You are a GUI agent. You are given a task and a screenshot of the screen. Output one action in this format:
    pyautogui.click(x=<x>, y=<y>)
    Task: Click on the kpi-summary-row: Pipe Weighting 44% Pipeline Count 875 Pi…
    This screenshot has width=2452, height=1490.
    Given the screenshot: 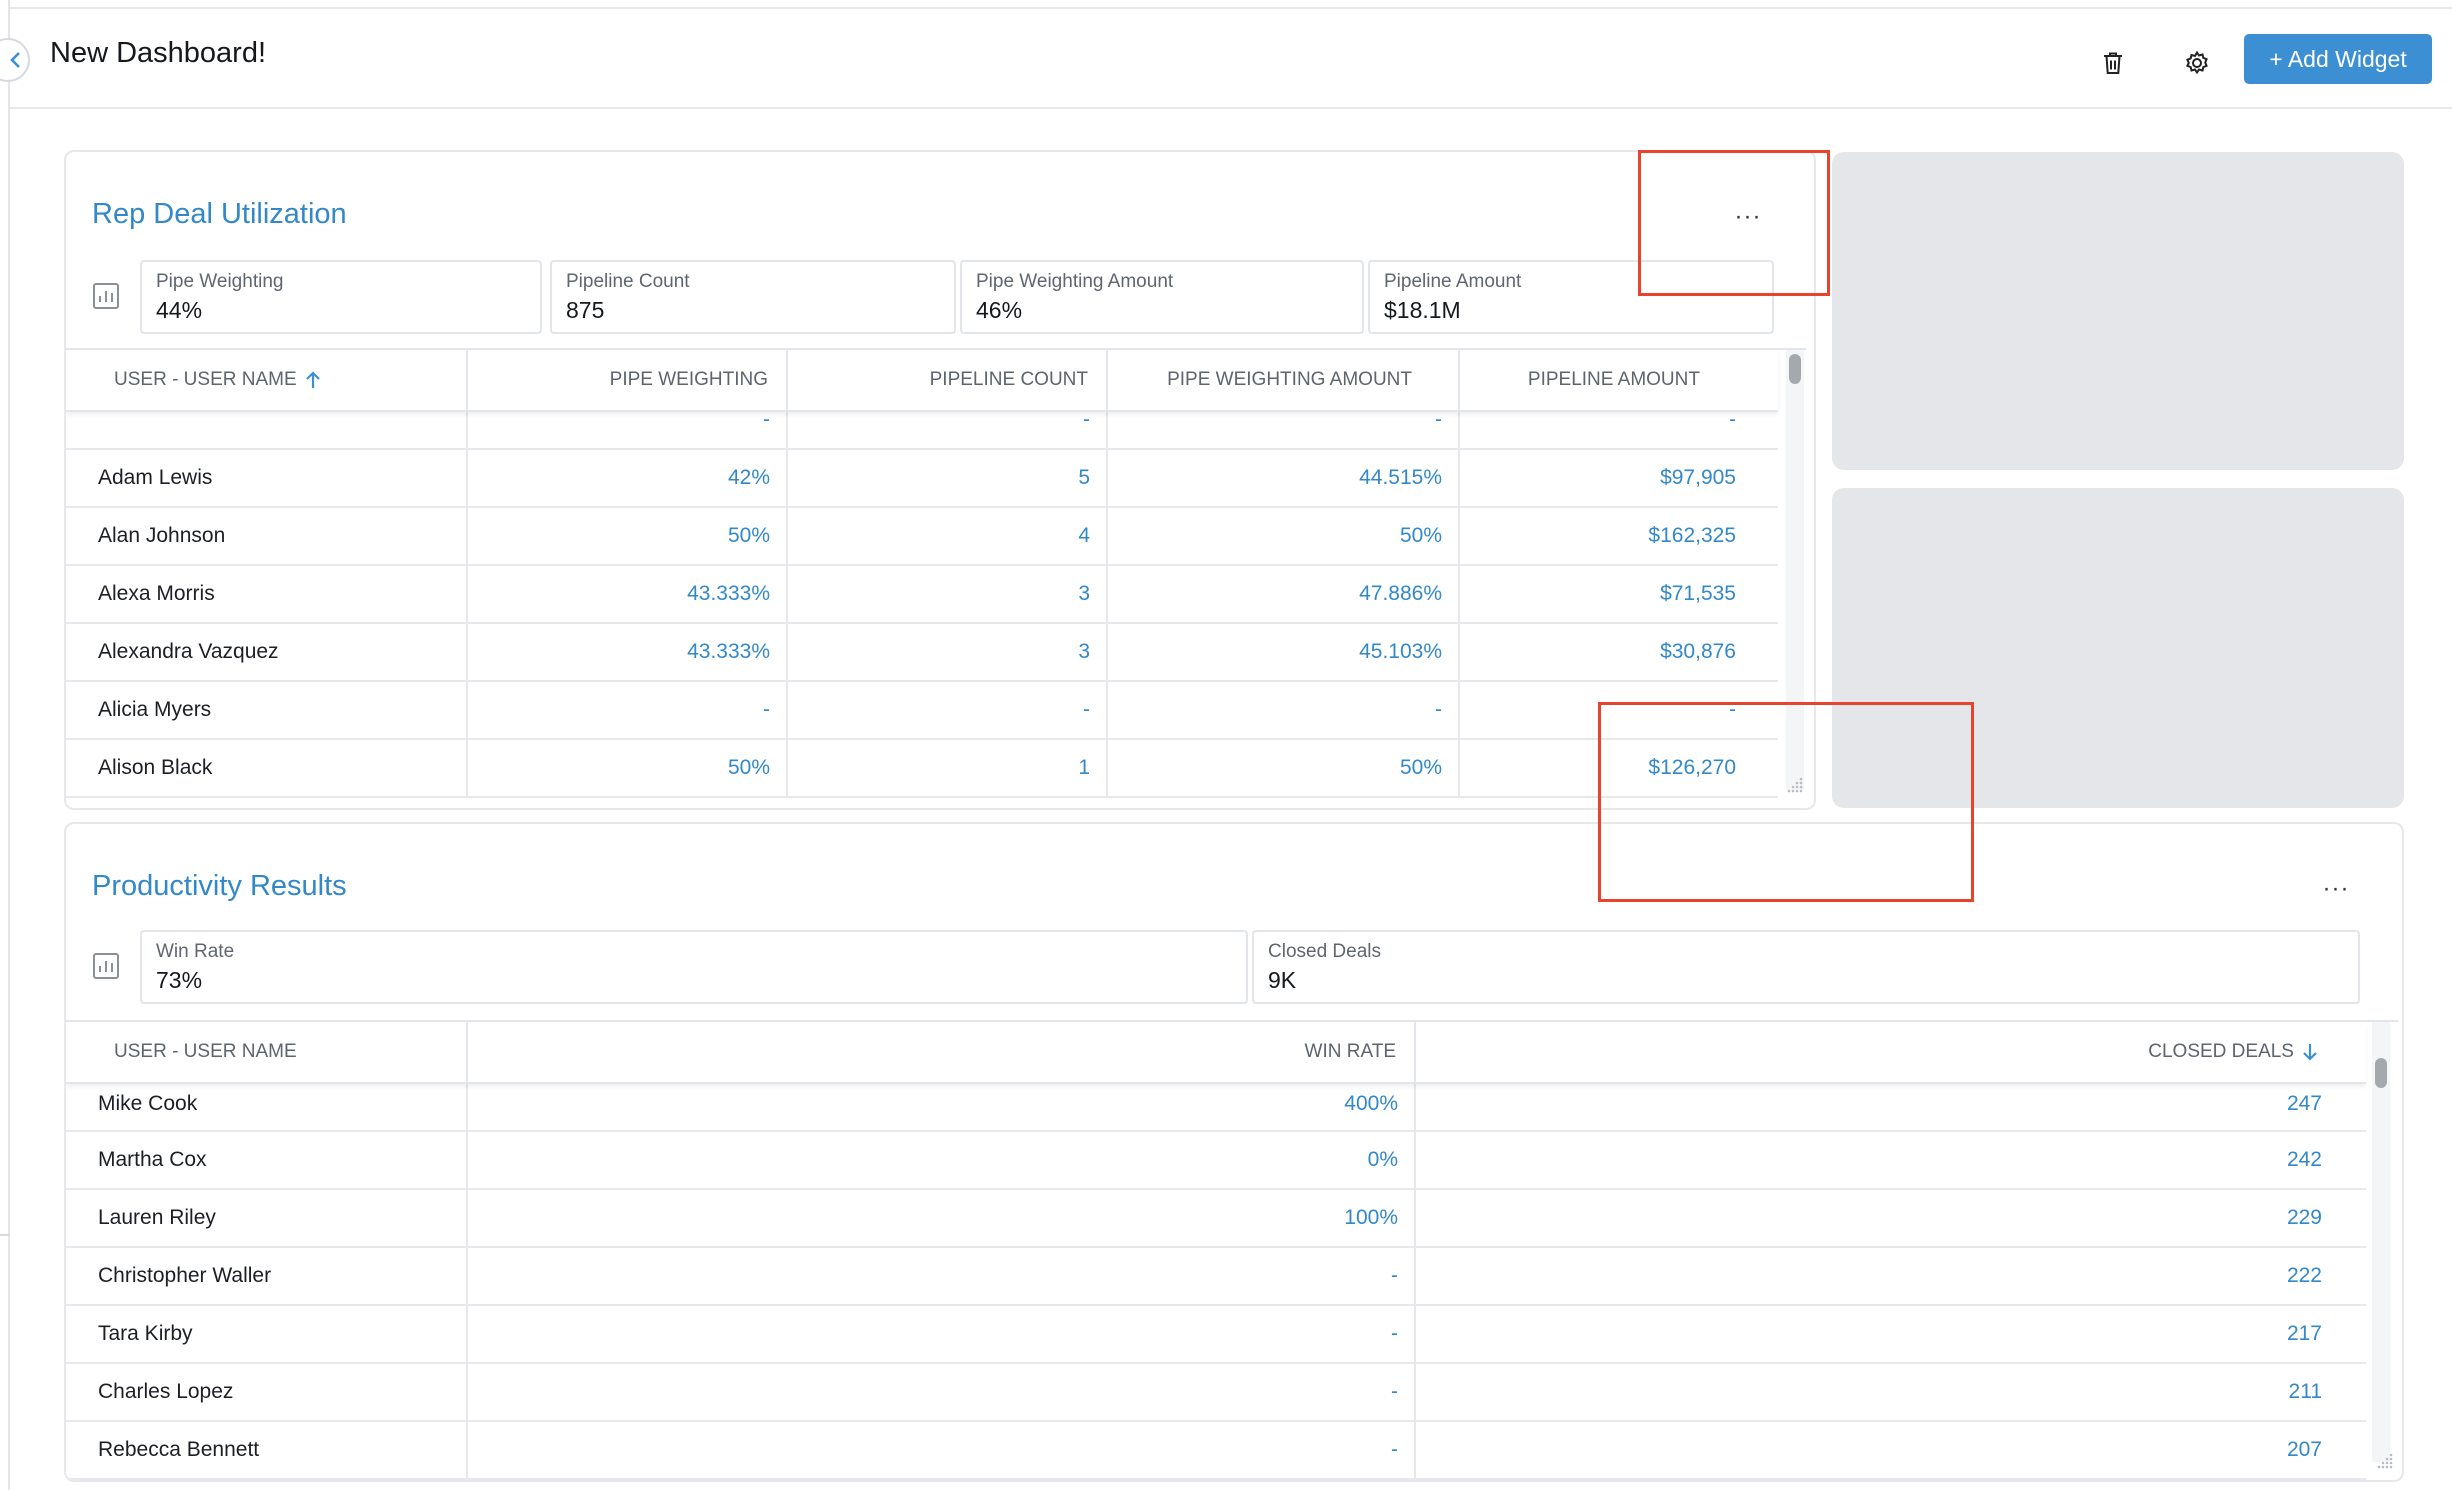 What is the action you would take?
    pyautogui.click(x=940, y=298)
    